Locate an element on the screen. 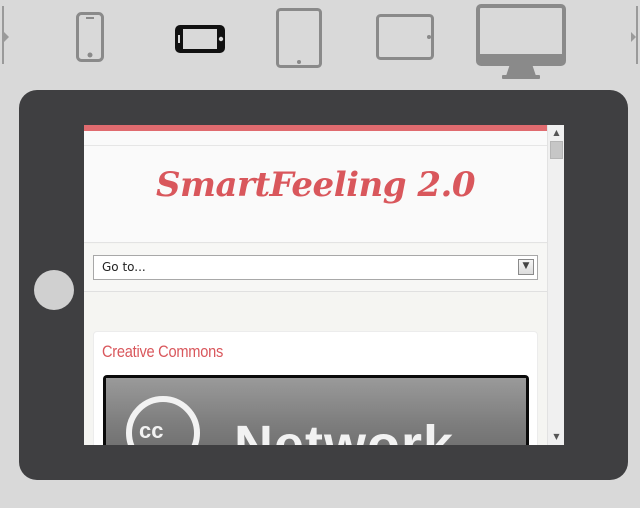 This screenshot has width=640, height=508. tablet-landscape-icon is located at coordinates (405, 37).